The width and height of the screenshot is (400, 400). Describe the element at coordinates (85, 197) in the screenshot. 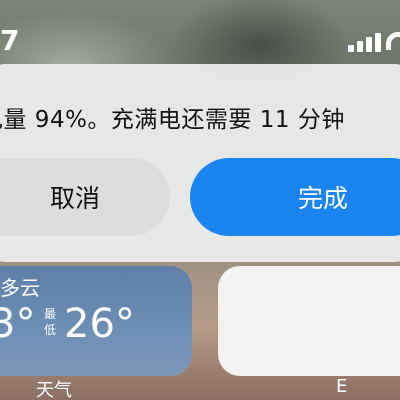

I see `cancel-button: 取消` at that location.